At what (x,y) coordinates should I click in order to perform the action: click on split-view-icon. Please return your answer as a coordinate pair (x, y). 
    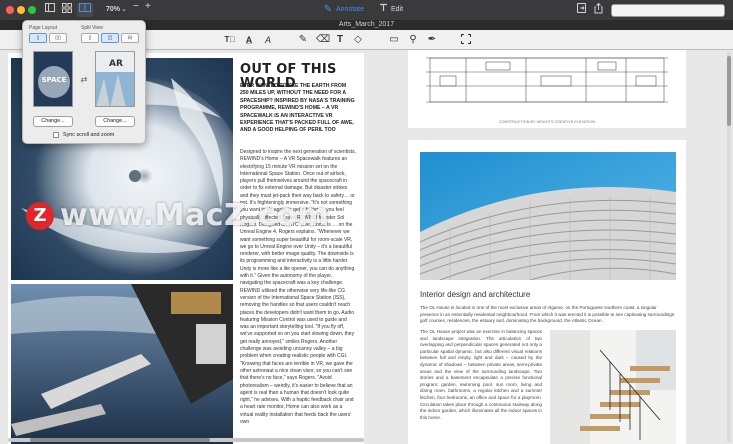
    Looking at the image, I should click on (85, 10).